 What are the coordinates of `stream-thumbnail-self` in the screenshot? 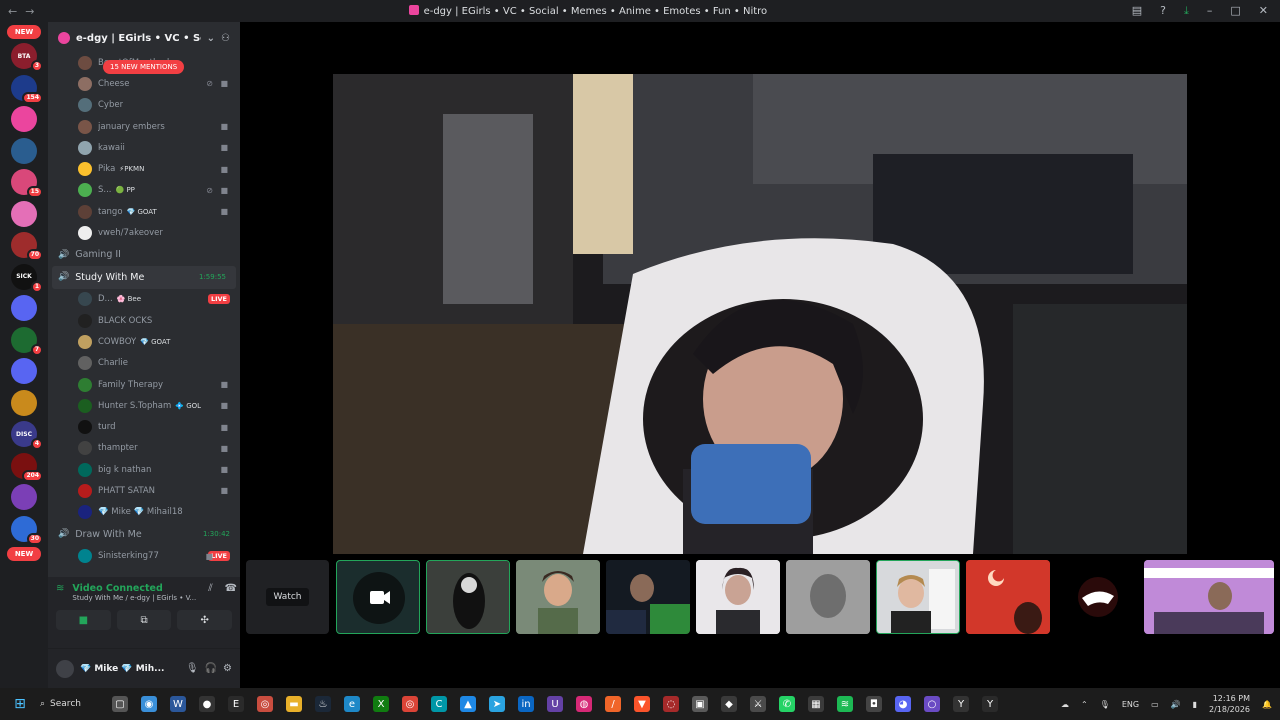 It's located at (378, 597).